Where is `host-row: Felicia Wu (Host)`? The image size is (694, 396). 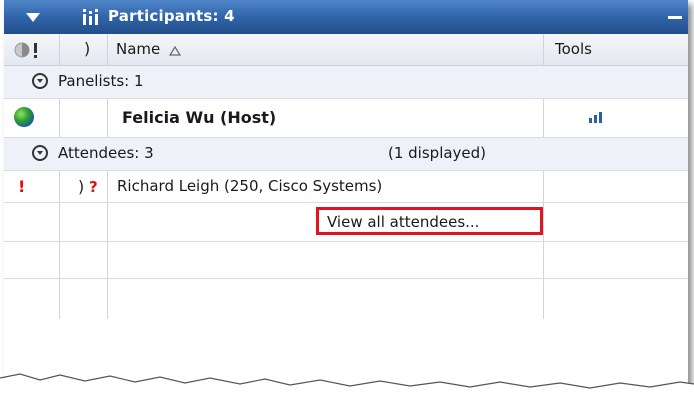
host-row: Felicia Wu (Host) is located at coordinates (346, 118).